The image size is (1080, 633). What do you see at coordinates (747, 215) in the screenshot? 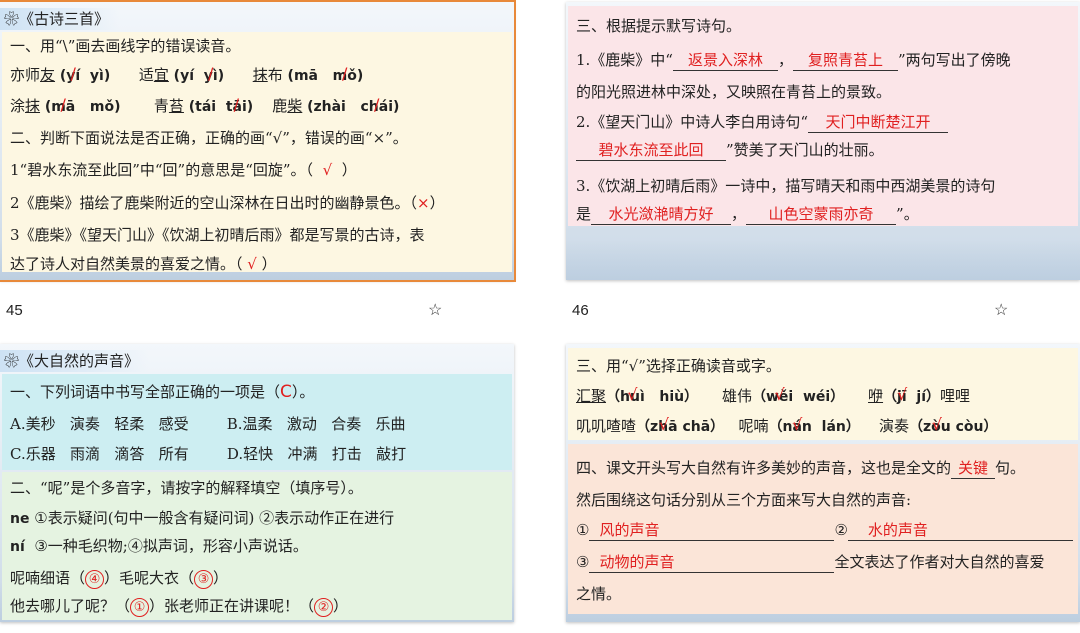
I see `poem-line-6: 是水光潋滟晴方好，山色空蒙雨亦奇”。` at bounding box center [747, 215].